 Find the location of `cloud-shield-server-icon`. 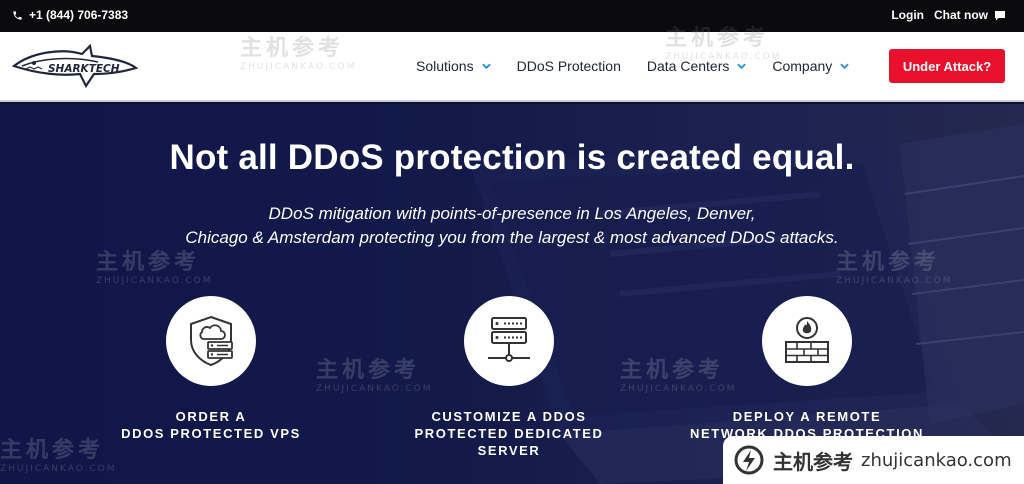

cloud-shield-server-icon is located at coordinates (211, 341).